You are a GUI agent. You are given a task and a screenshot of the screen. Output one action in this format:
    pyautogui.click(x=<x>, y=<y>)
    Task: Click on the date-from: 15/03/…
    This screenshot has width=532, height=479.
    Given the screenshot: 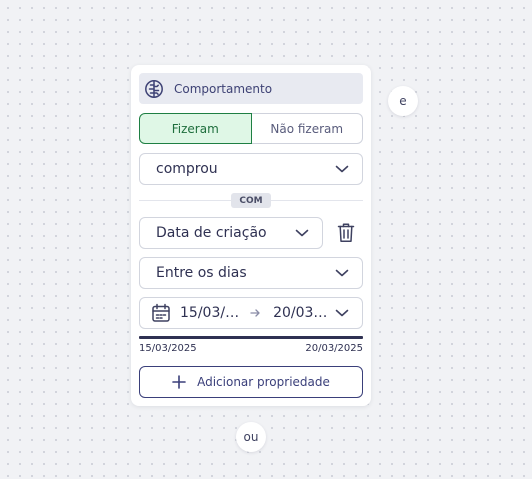 What is the action you would take?
    pyautogui.click(x=210, y=313)
    